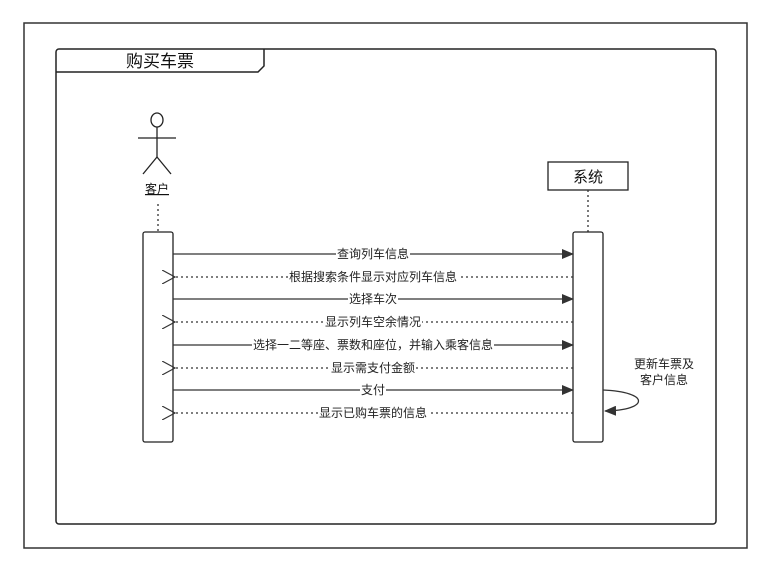 The image size is (772, 574). Describe the element at coordinates (160, 62) in the screenshot. I see `frame-title: 购买车票` at that location.